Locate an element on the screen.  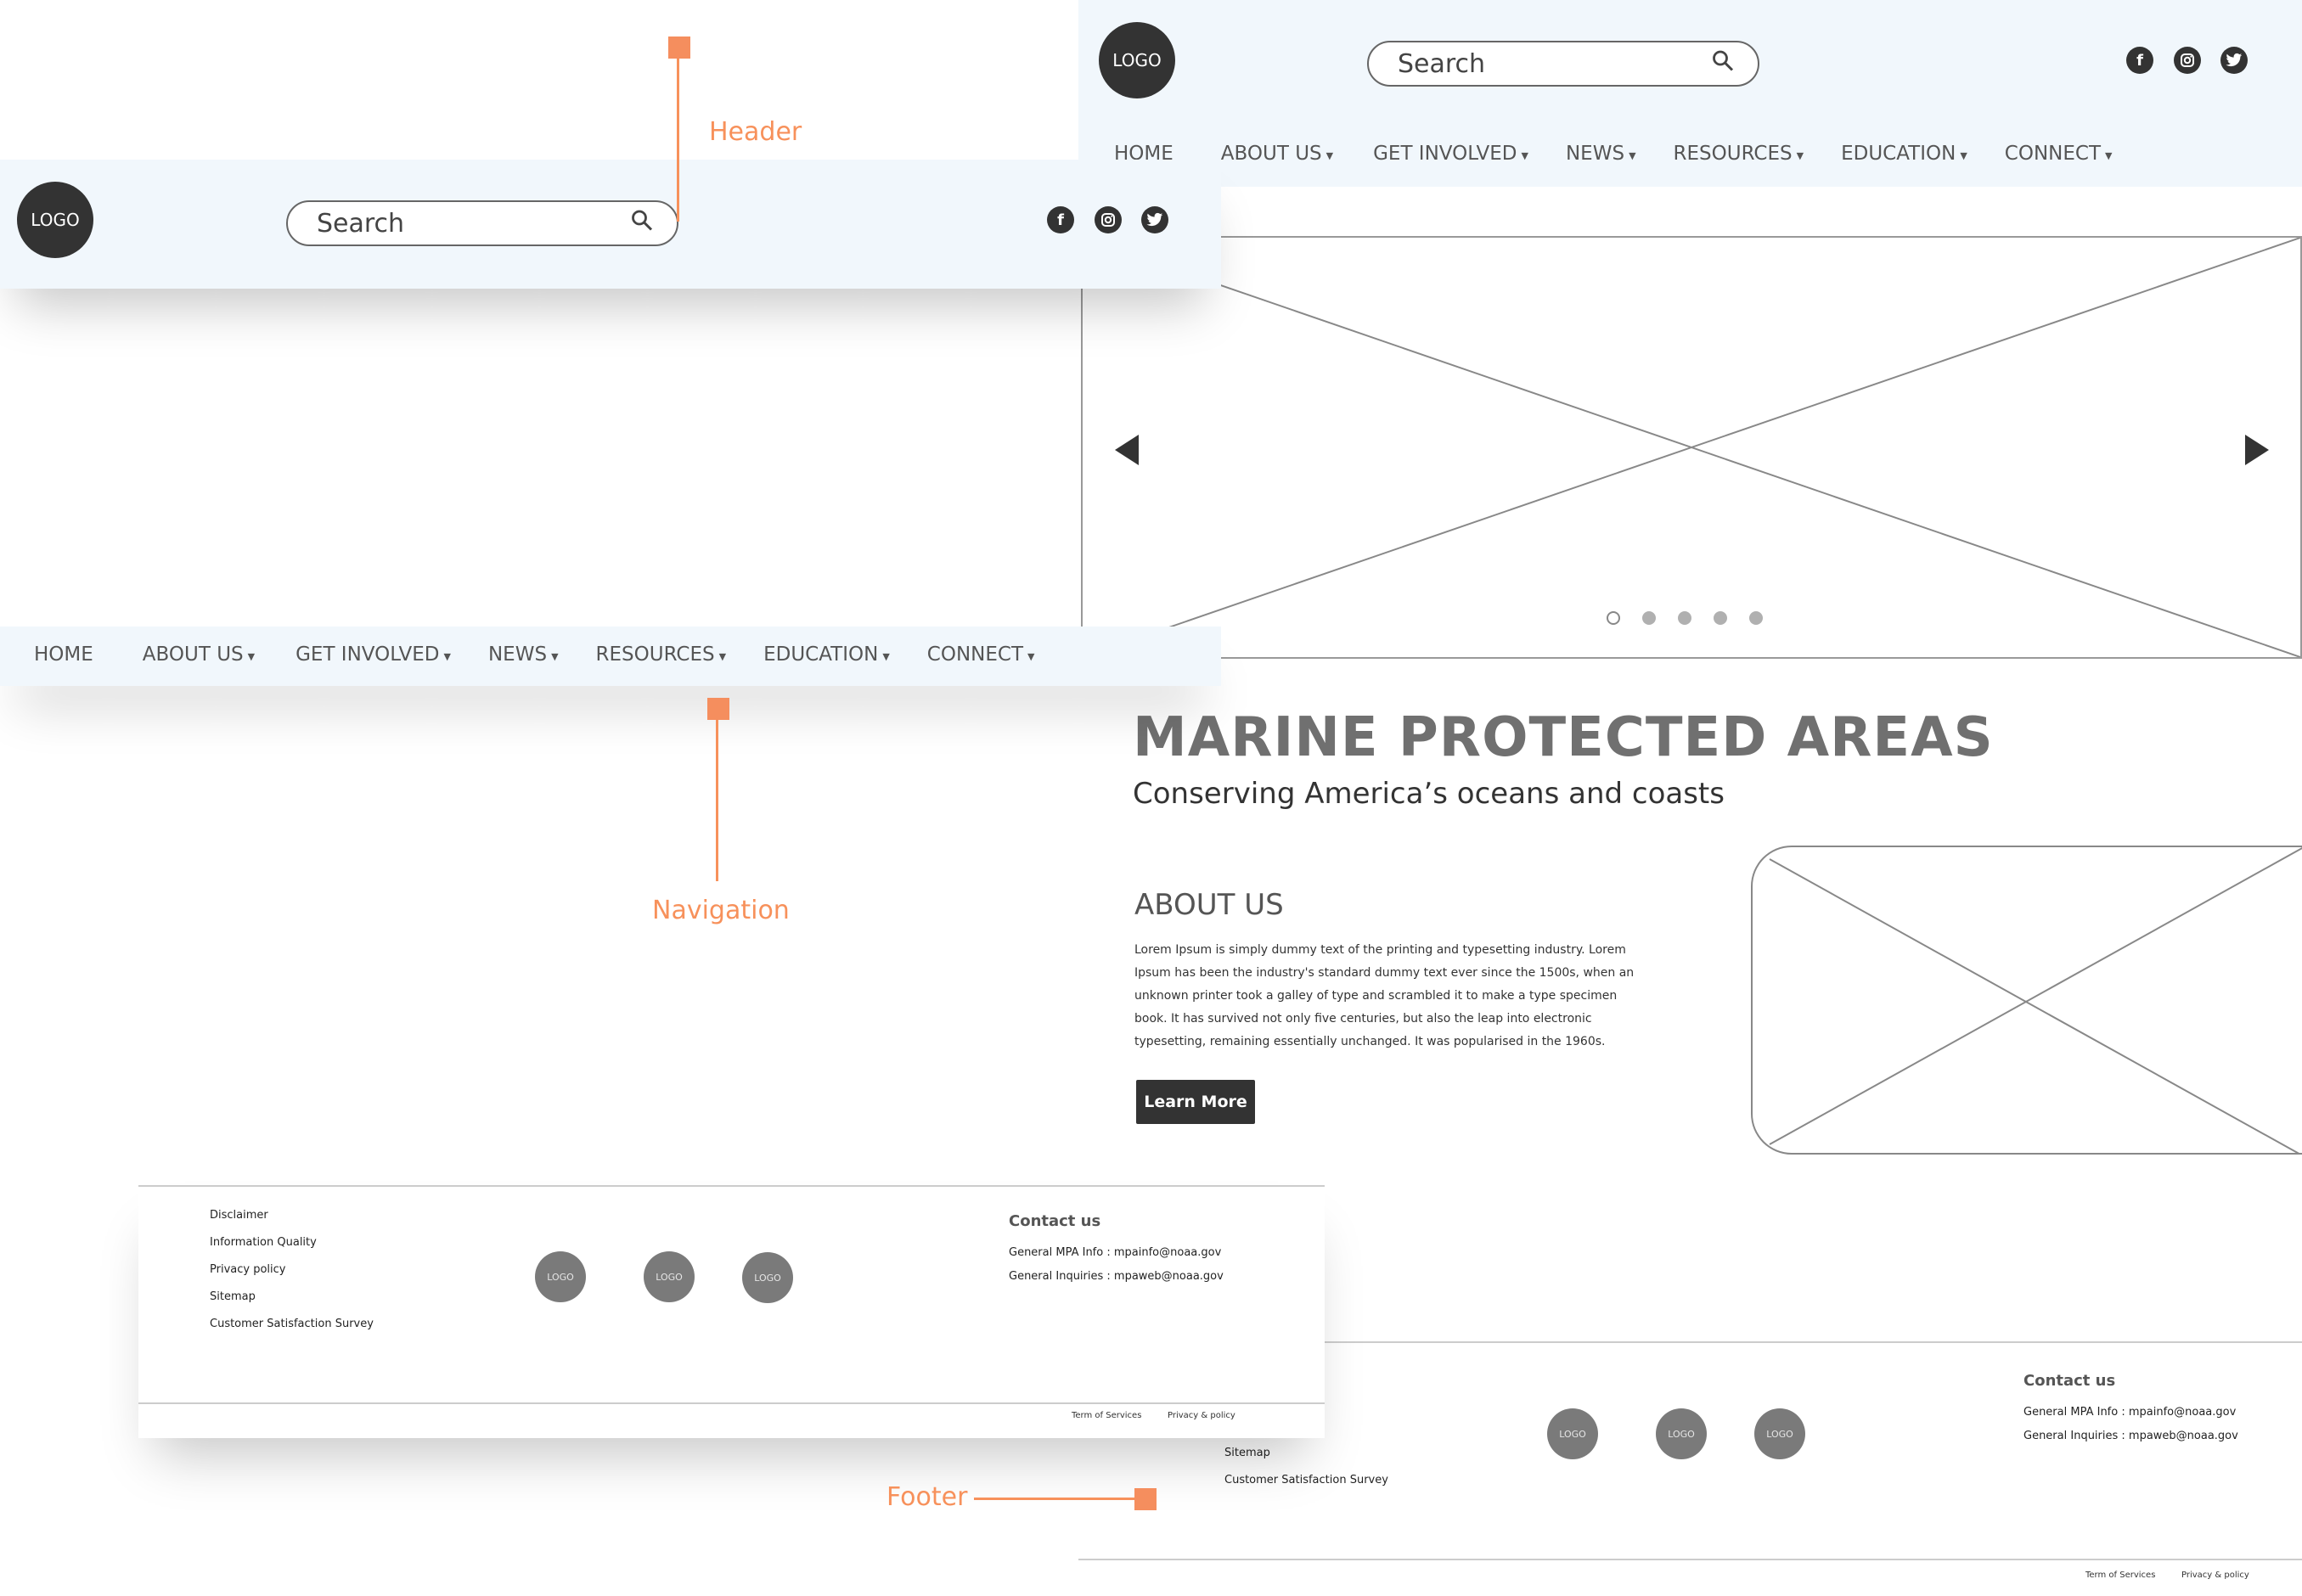
carousel-next-arrow is located at coordinates (2257, 451).